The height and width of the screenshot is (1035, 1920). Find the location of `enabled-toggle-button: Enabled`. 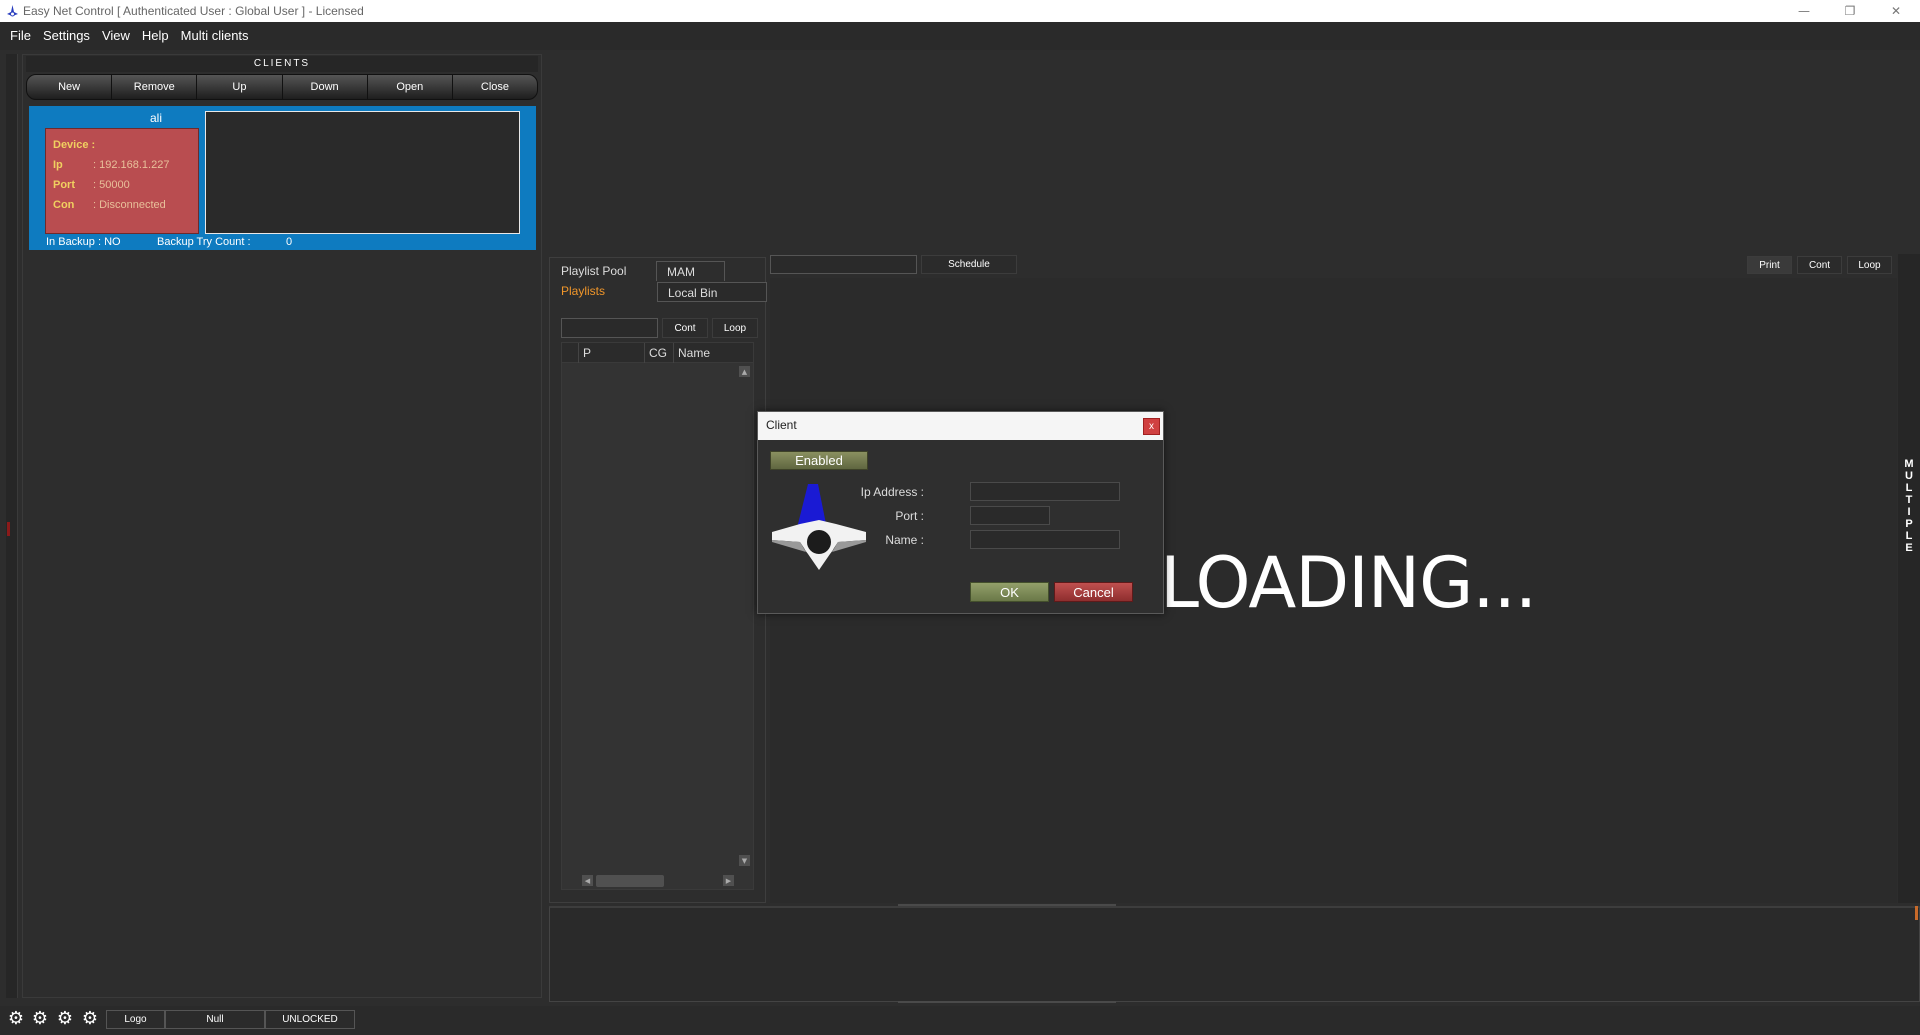

enabled-toggle-button: Enabled is located at coordinates (819, 460).